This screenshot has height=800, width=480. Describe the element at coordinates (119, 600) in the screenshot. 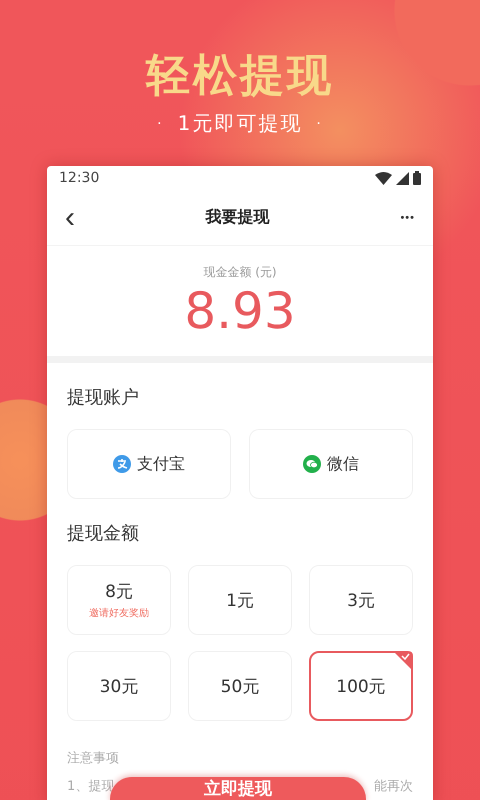

I see `amount-option: 8元 邀请好友奖励` at that location.